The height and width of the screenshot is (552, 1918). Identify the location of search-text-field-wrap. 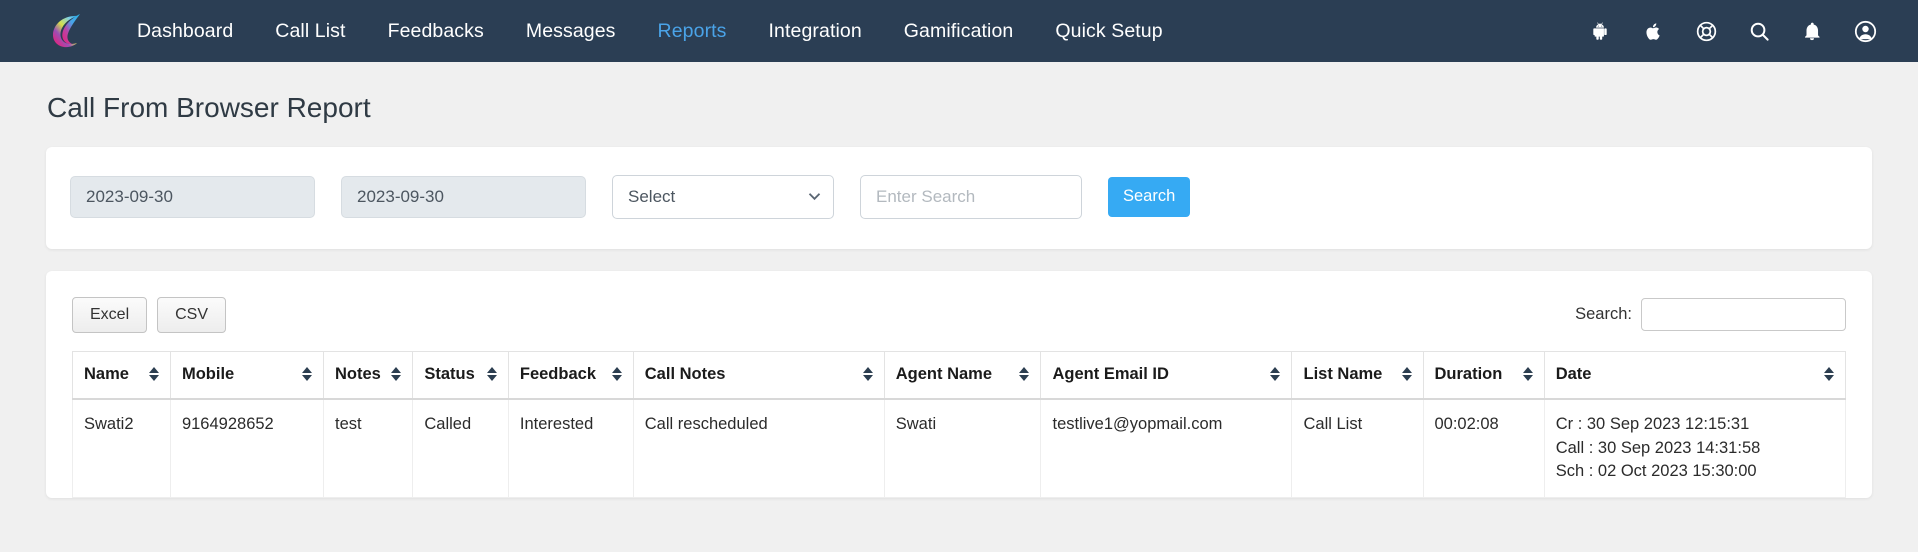
(971, 196).